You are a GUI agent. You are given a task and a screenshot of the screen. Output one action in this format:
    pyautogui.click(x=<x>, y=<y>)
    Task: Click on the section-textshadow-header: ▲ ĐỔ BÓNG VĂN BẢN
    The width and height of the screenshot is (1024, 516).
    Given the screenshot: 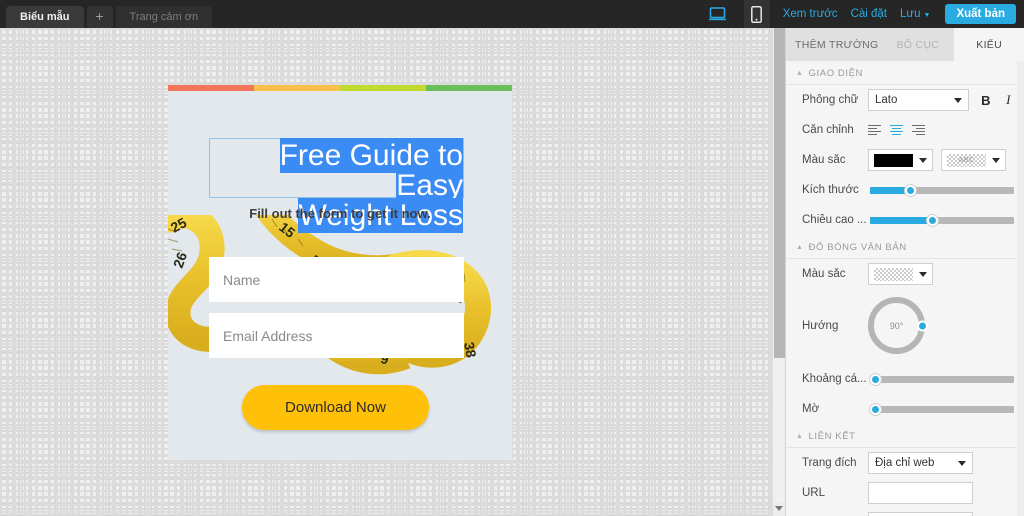 What is the action you would take?
    pyautogui.click(x=905, y=247)
    